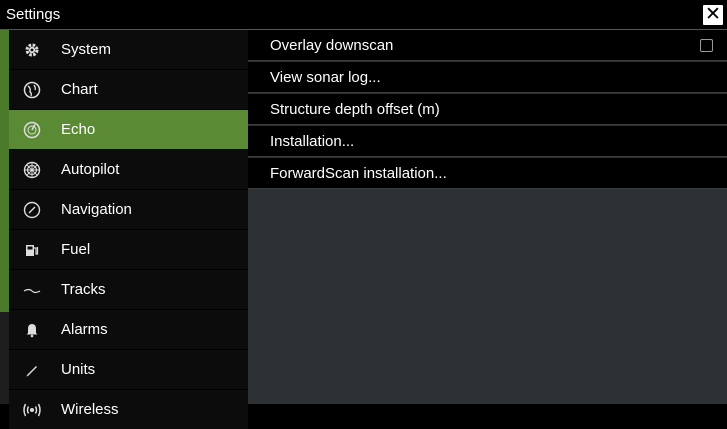  Describe the element at coordinates (32, 290) in the screenshot. I see `tracks-icon` at that location.